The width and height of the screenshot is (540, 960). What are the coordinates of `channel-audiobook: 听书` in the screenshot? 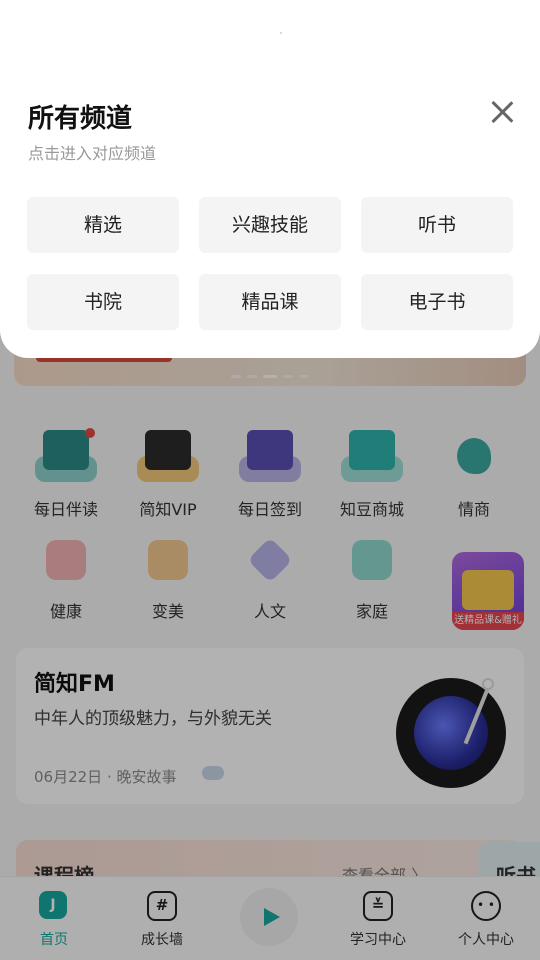 It's located at (437, 225).